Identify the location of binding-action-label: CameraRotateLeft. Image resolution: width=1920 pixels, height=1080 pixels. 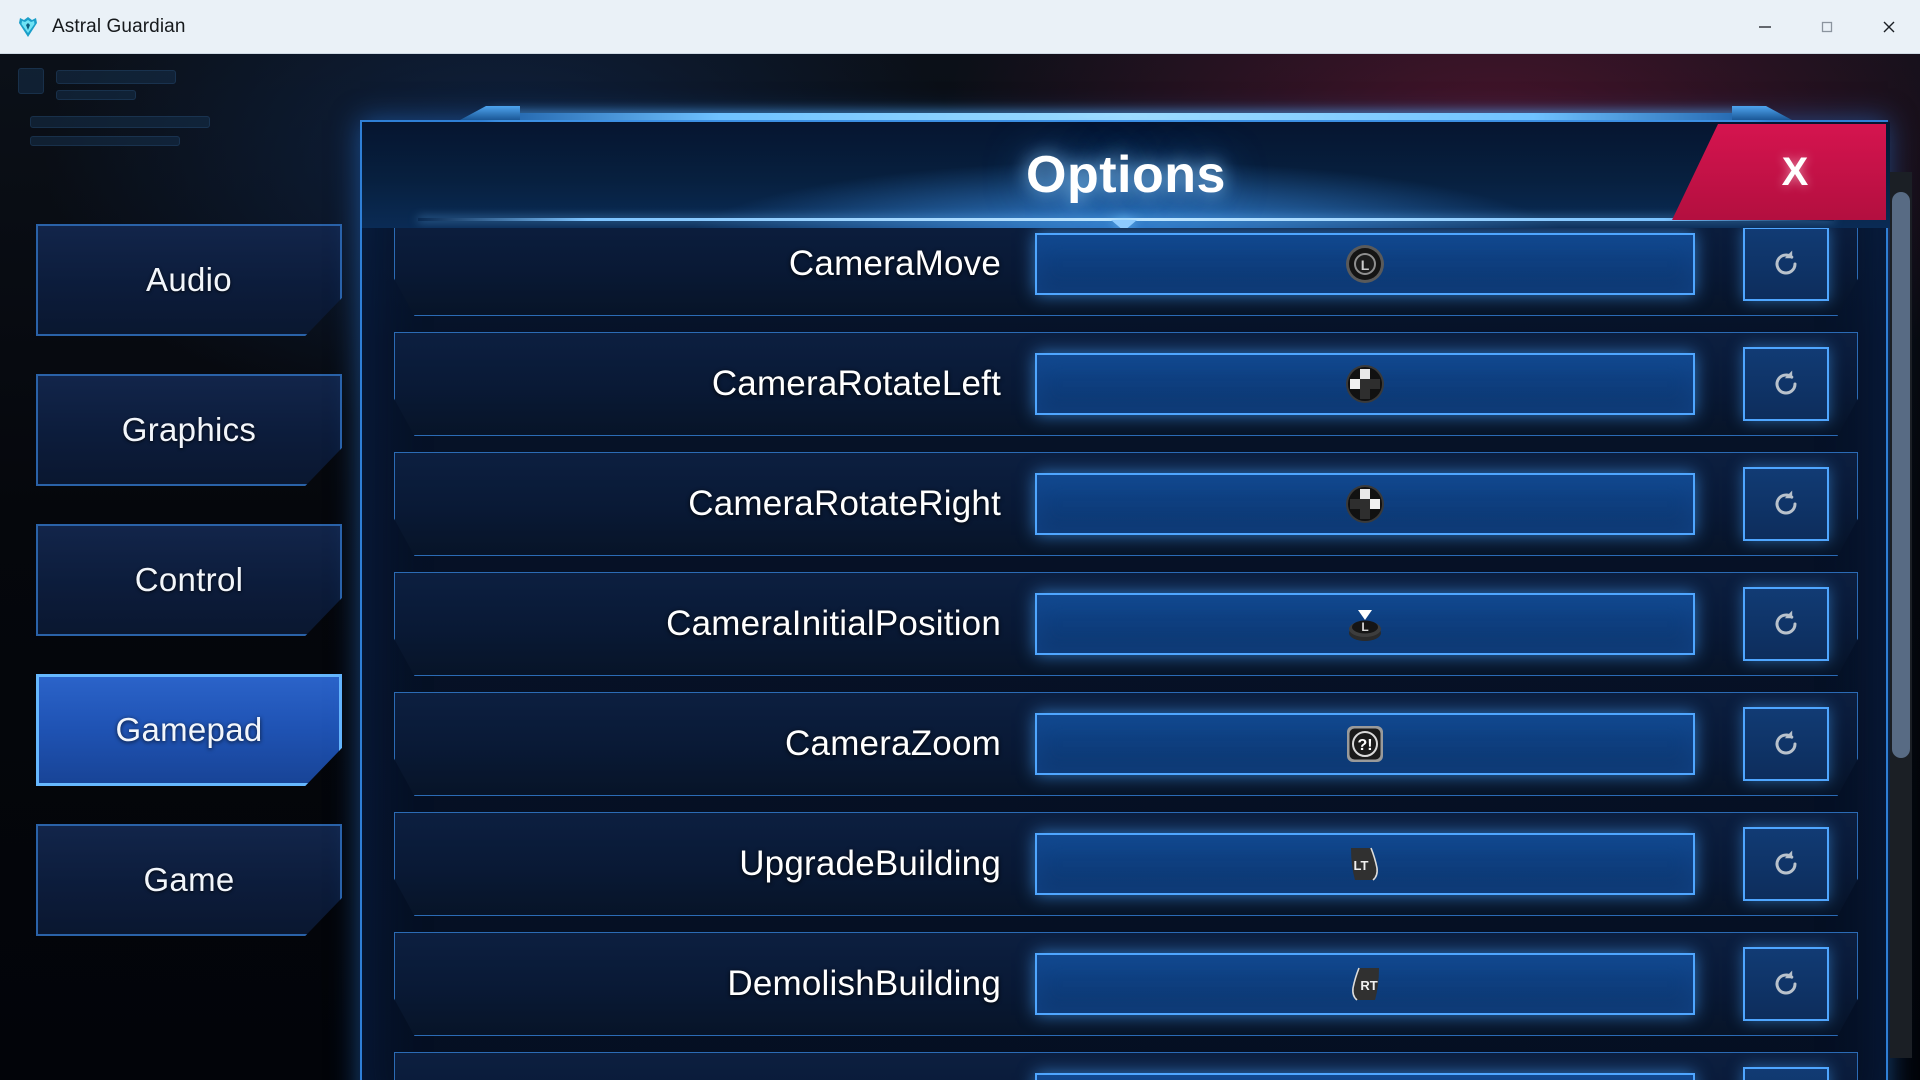
(856, 383).